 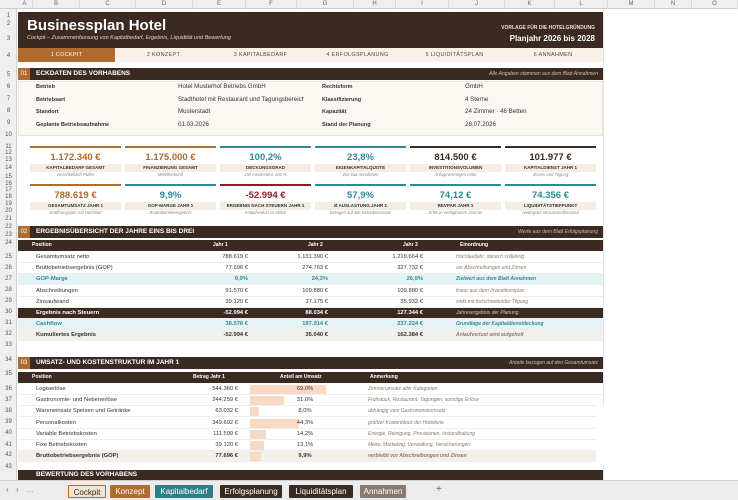 I want to click on row-header: 38, so click(x=8, y=411).